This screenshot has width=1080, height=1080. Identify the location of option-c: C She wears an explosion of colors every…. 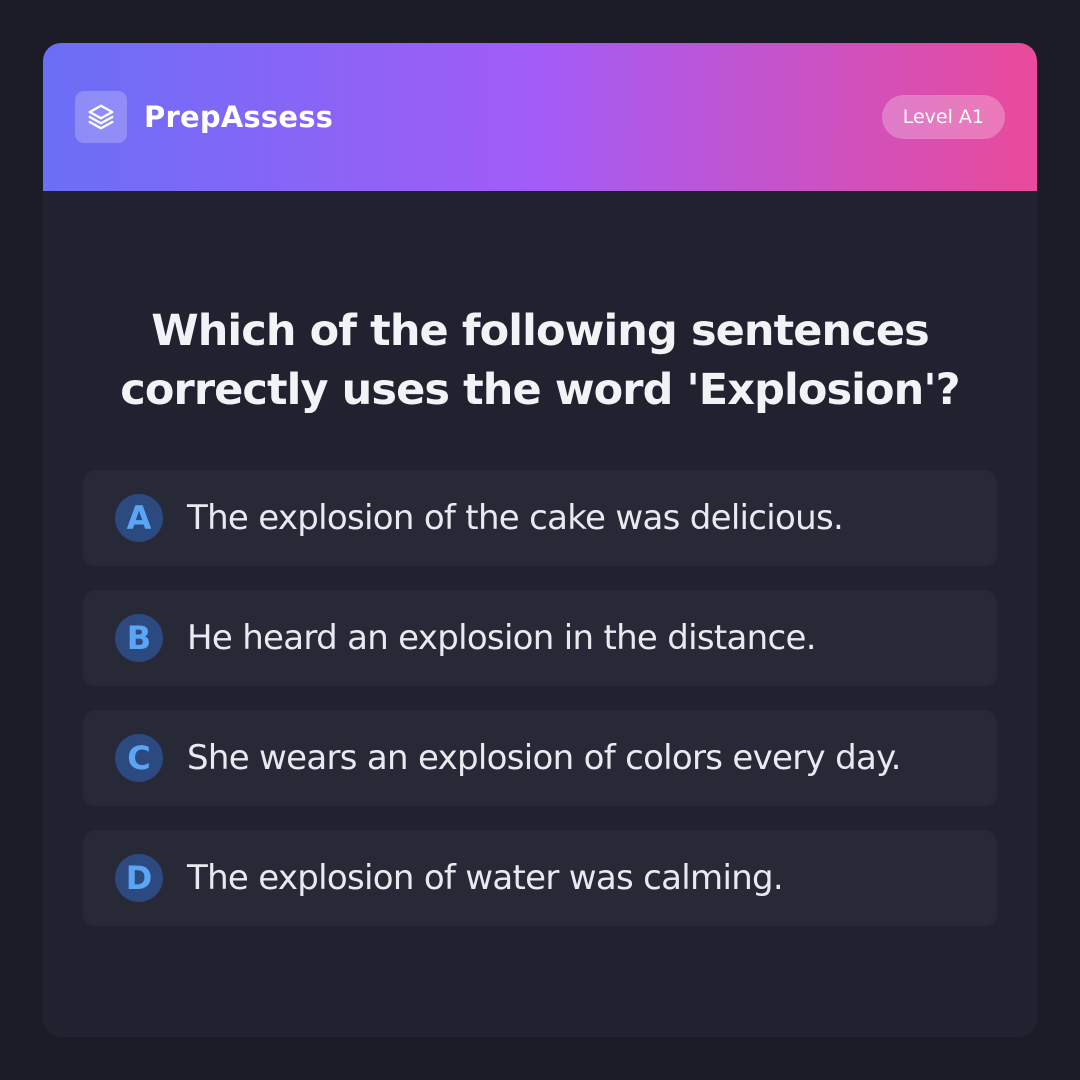
(540, 758).